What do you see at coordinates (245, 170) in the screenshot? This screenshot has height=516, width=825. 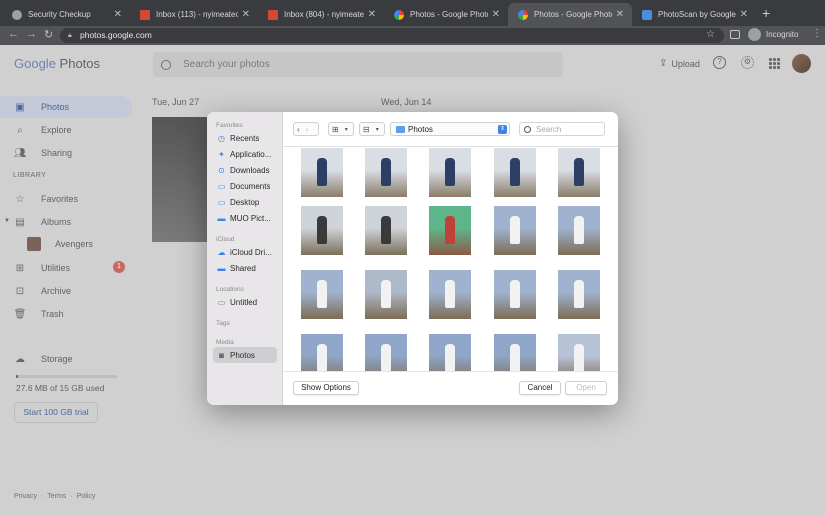 I see `sidebar-item-downloads: ⊙ Downloads` at bounding box center [245, 170].